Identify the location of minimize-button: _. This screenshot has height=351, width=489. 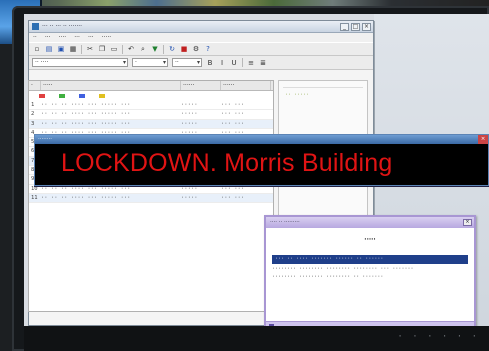
(344, 26).